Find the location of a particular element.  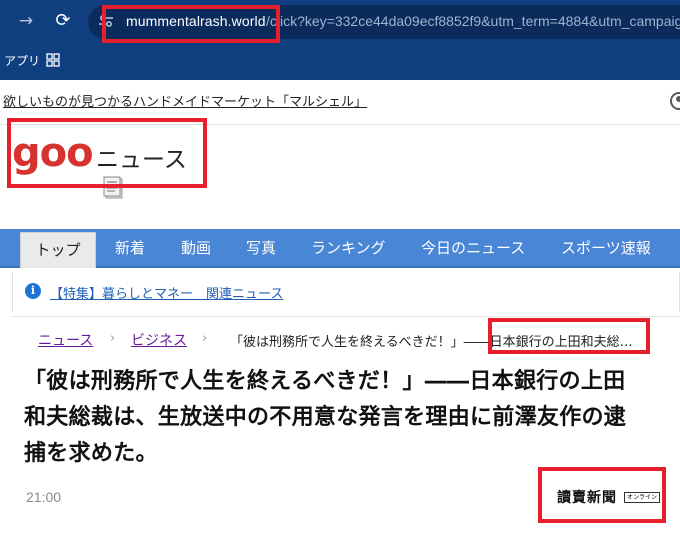

article-time: 21:00 is located at coordinates (44, 497).